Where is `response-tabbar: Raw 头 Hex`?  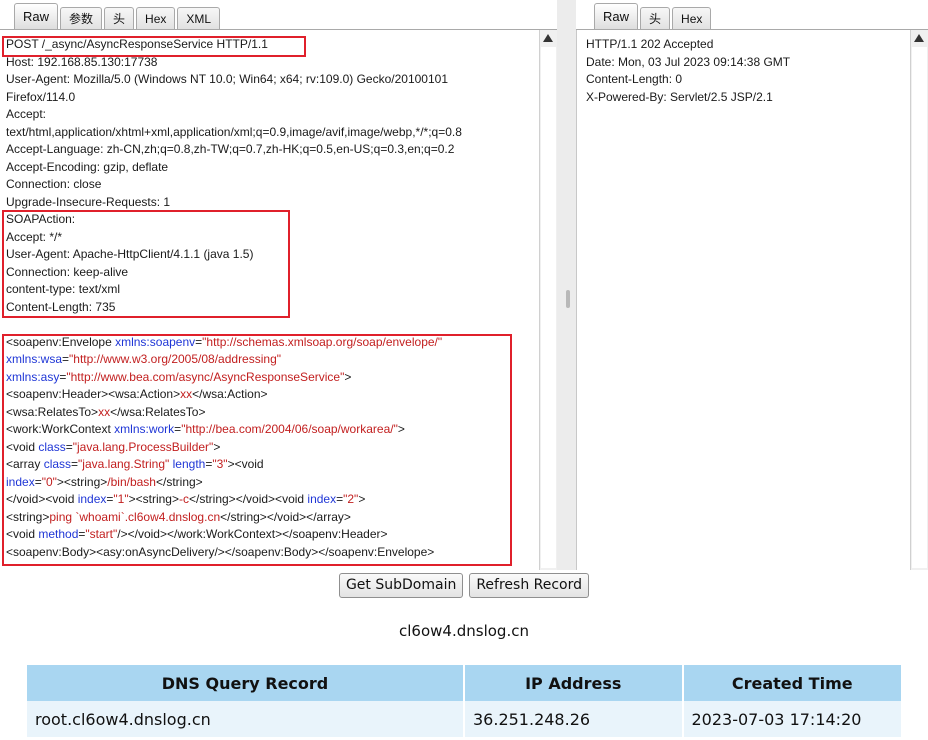
response-tabbar: Raw 头 Hex is located at coordinates (653, 16).